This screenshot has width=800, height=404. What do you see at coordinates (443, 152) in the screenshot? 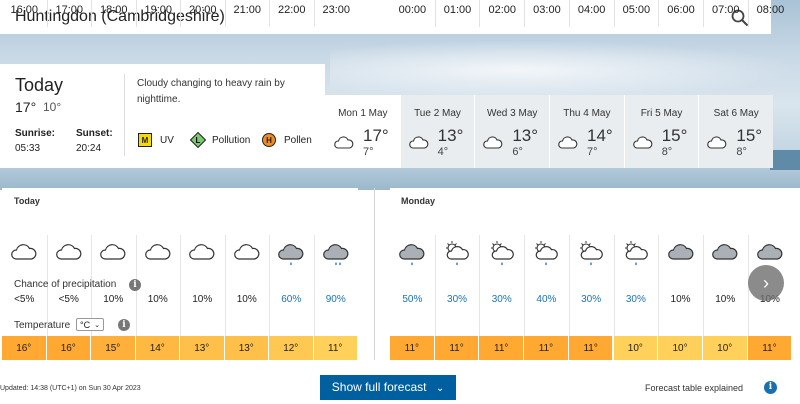
I see `day-low: 4°` at bounding box center [443, 152].